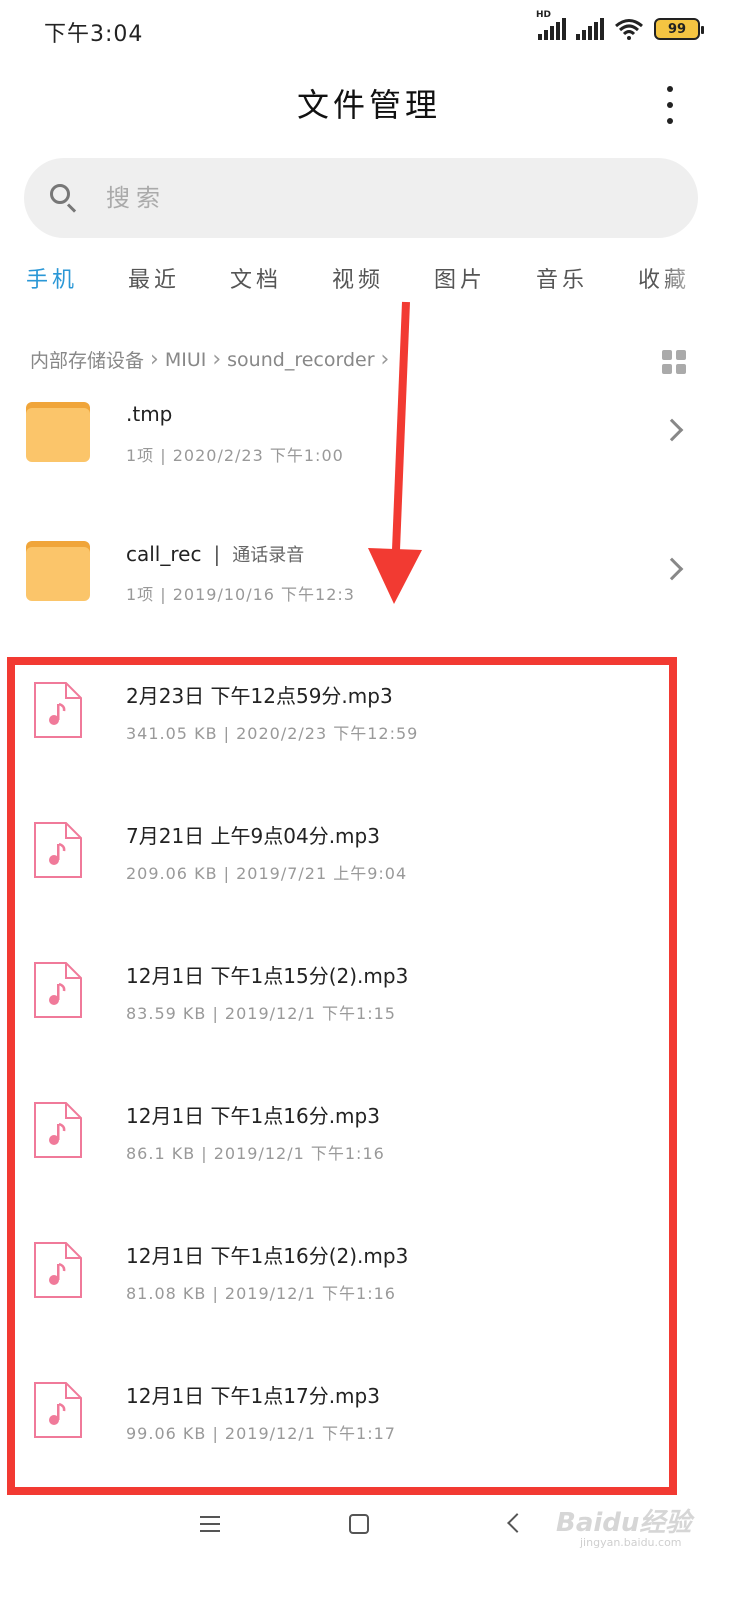 The width and height of the screenshot is (738, 1600). What do you see at coordinates (281, 287) in the screenshot?
I see `tab-documents: 文档` at bounding box center [281, 287].